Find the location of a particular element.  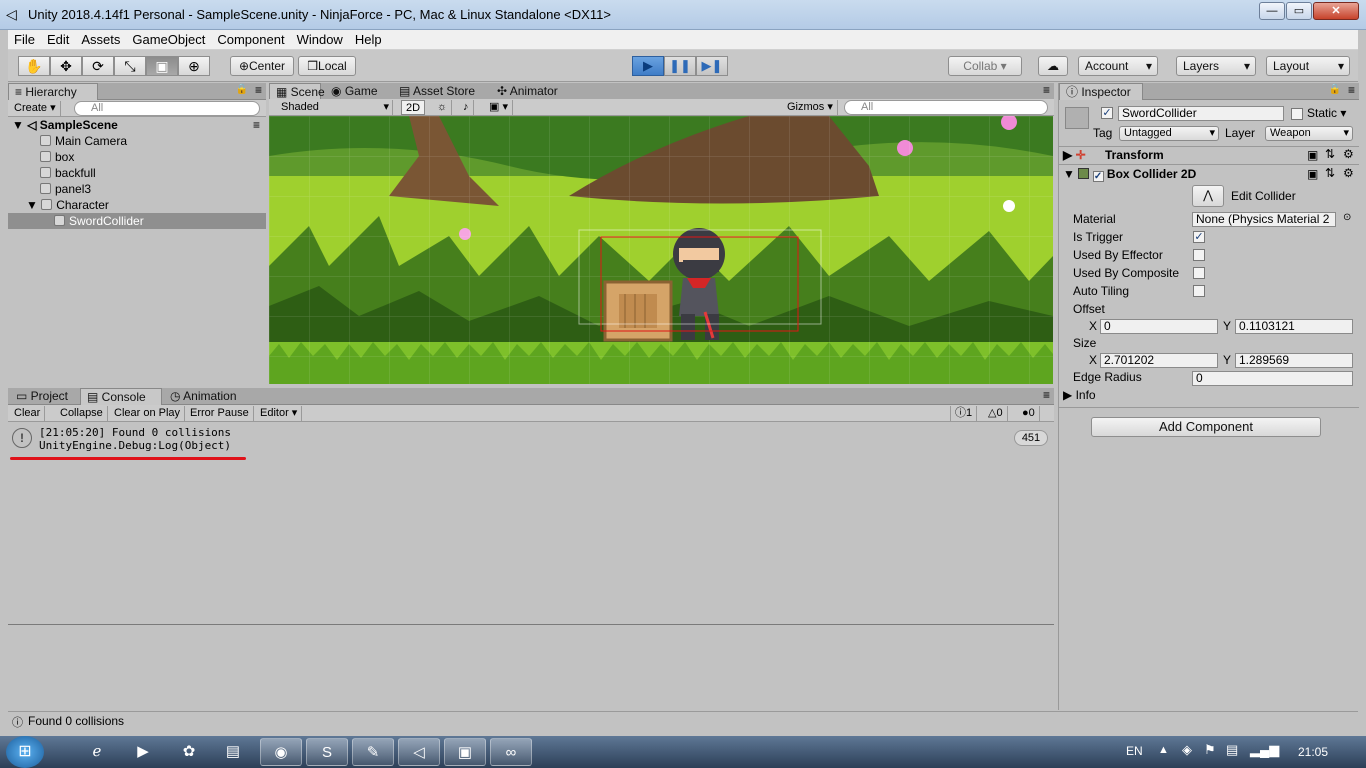

move-tool-icon: ✥ is located at coordinates (66, 66).